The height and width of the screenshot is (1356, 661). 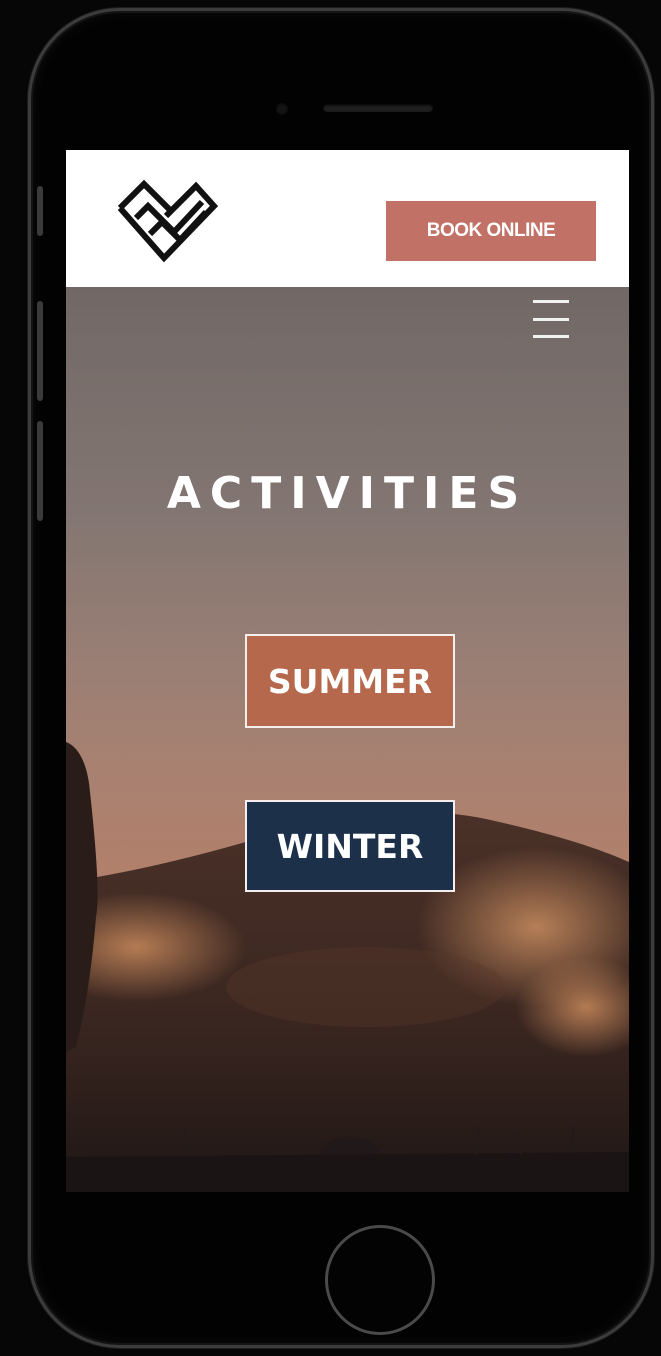 I want to click on logo-icon, so click(x=169, y=221).